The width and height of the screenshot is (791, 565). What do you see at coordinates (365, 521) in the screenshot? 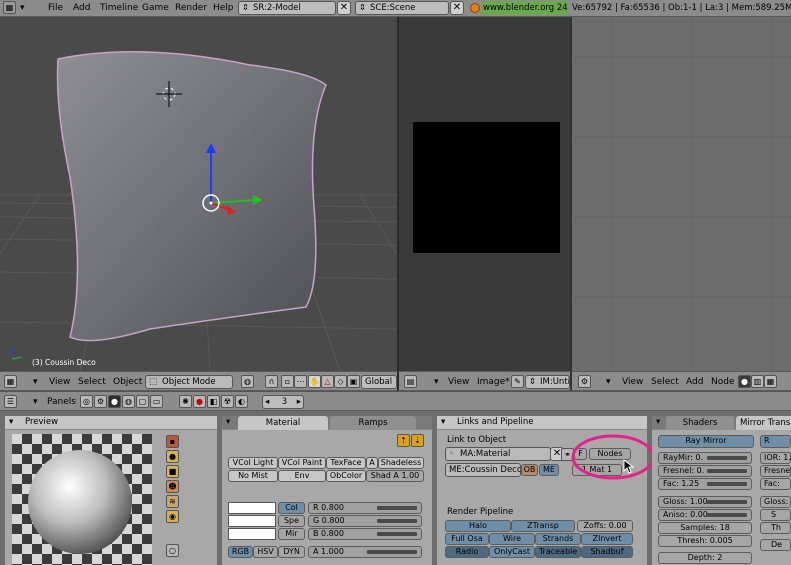
I see `green-slider: G 0.800` at bounding box center [365, 521].